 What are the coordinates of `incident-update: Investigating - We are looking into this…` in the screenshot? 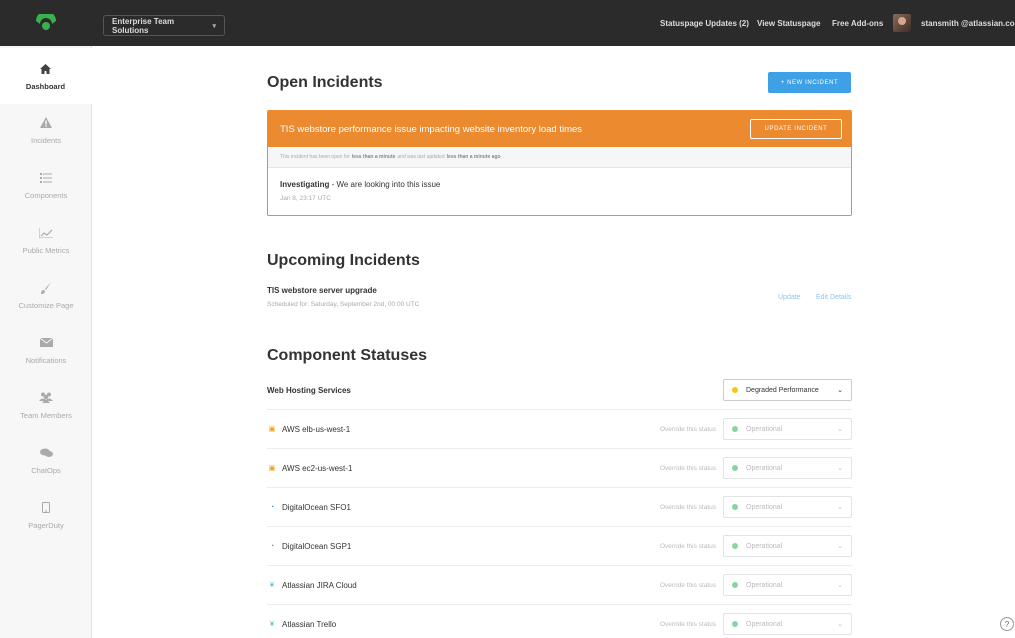 It's located at (559, 185).